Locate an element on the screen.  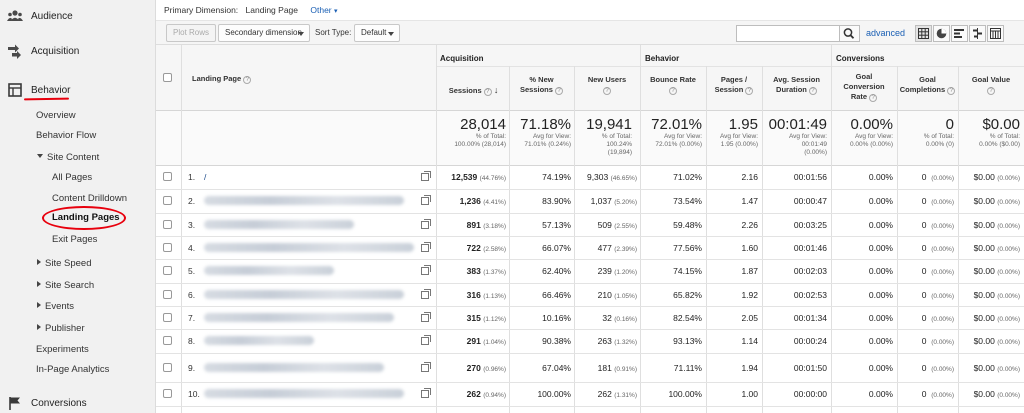
nav-behavior-flow: Behavior Flow is located at coordinates (66, 135).